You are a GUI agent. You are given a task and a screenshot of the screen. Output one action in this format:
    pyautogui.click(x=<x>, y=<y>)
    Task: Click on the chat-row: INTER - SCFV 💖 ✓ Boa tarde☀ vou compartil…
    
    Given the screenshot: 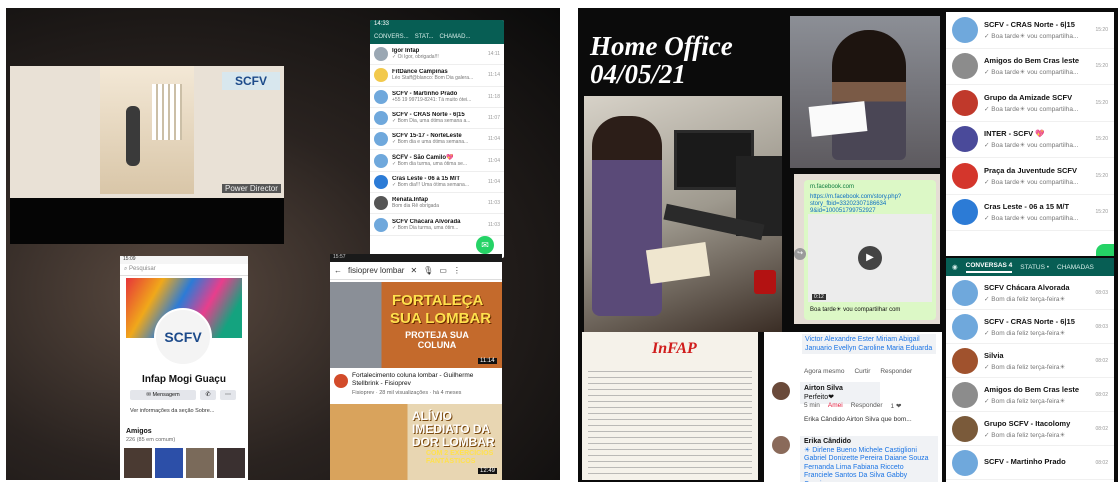 What is the action you would take?
    pyautogui.click(x=1030, y=140)
    